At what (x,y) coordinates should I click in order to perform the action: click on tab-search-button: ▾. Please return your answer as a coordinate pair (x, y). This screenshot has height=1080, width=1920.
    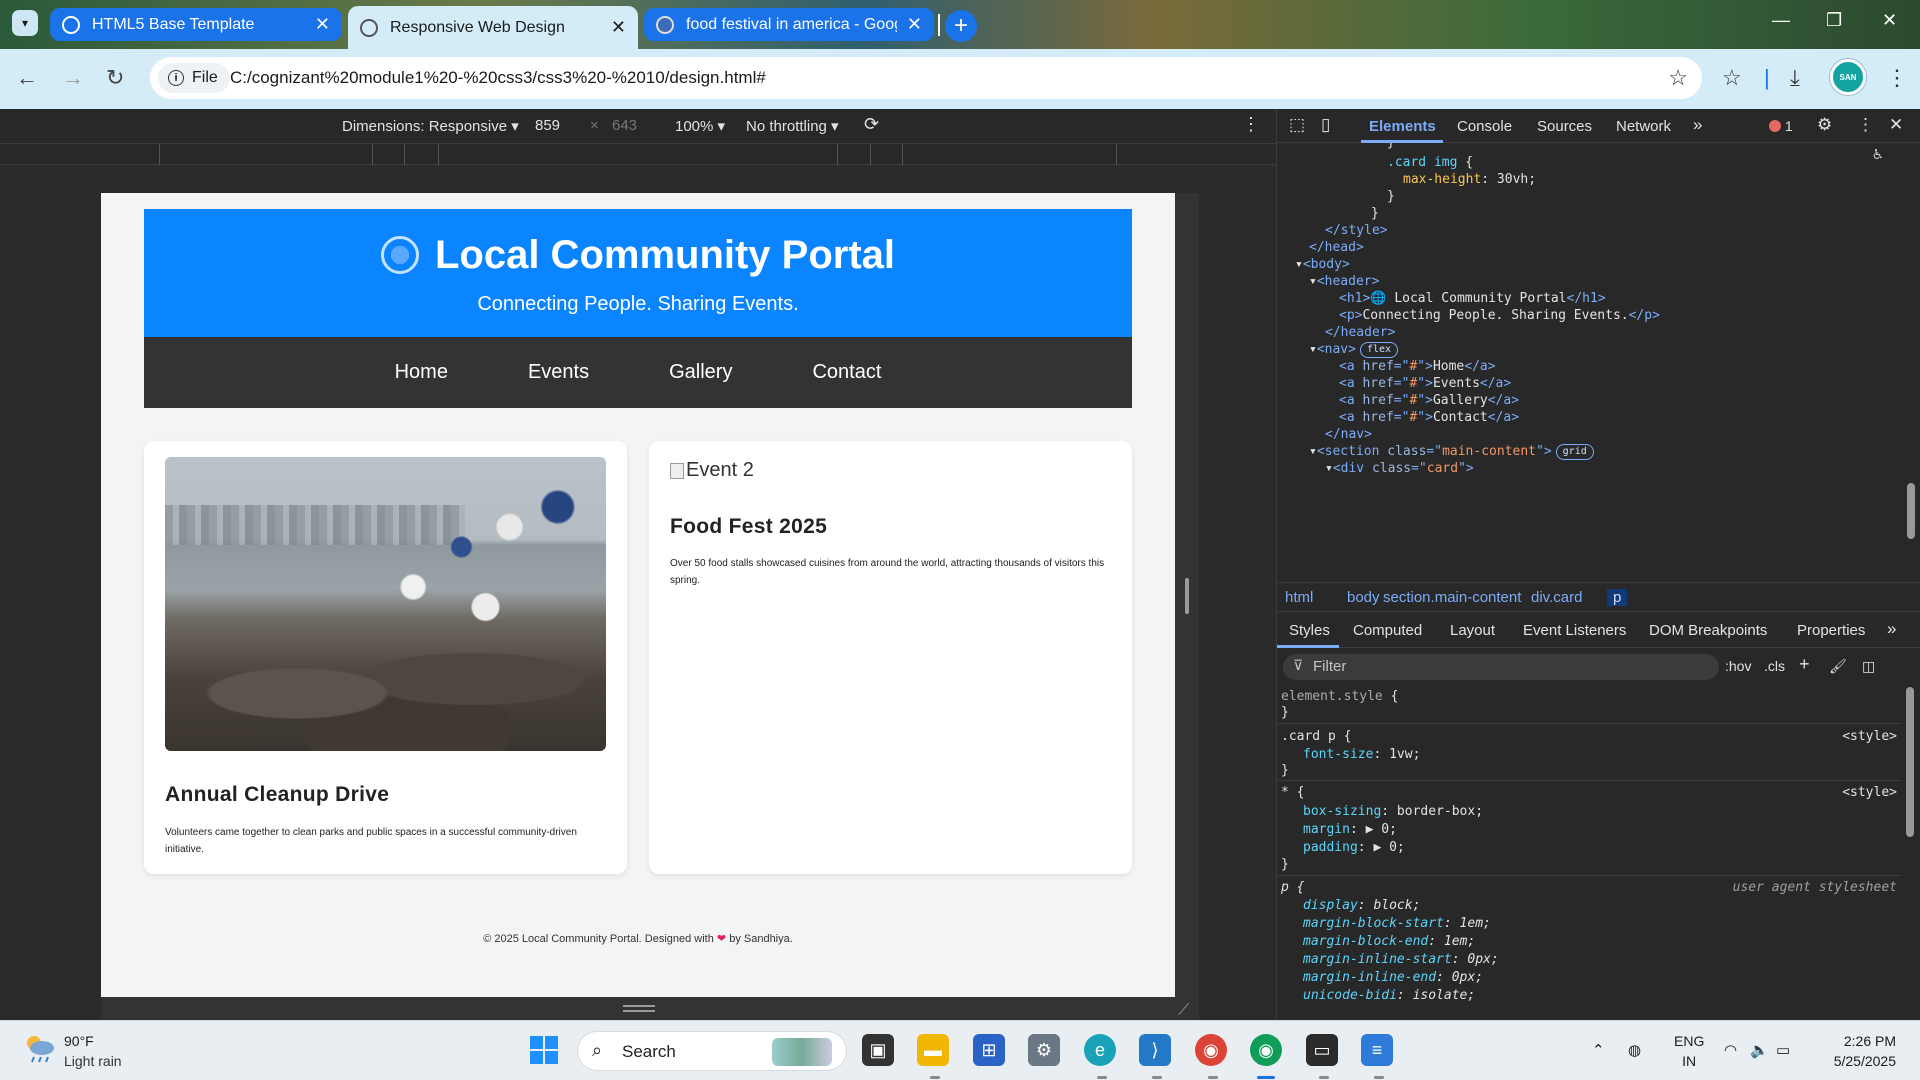
    Looking at the image, I should click on (25, 23).